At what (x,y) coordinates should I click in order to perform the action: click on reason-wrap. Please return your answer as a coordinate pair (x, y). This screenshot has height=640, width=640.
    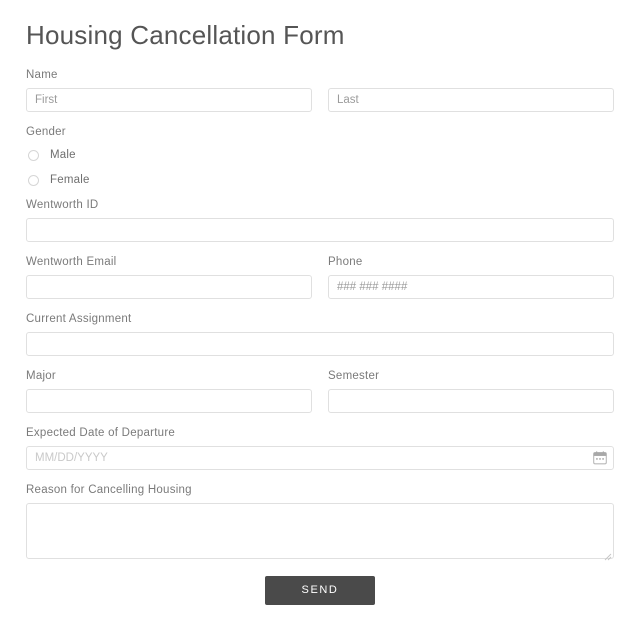
    Looking at the image, I should click on (320, 532).